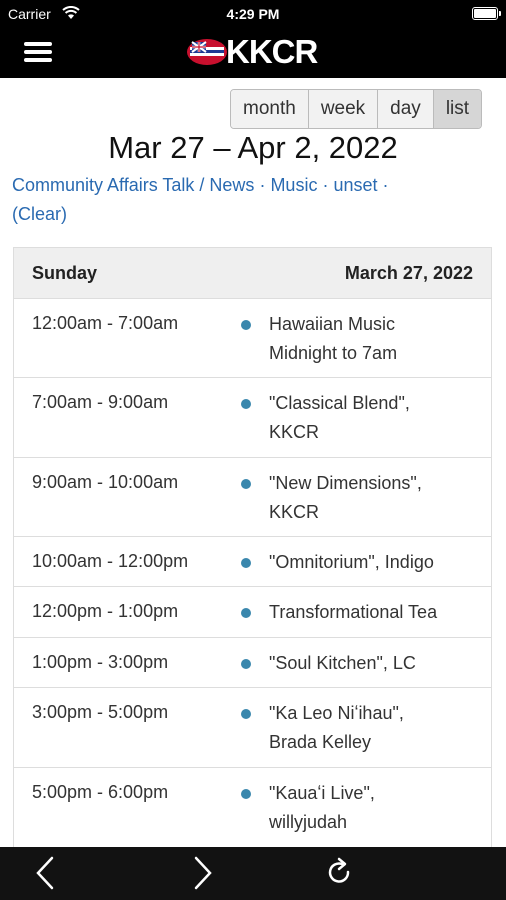  Describe the element at coordinates (103, 185) in the screenshot. I see `filter-community-affairs-talk: Community Affairs Talk` at that location.